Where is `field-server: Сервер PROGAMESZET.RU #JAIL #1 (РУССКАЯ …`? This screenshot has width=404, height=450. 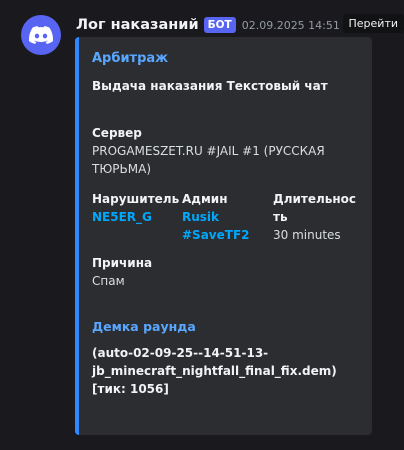
field-server: Сервер PROGAMESZET.RU #JAIL #1 (РУССКАЯ … is located at coordinates (229, 151).